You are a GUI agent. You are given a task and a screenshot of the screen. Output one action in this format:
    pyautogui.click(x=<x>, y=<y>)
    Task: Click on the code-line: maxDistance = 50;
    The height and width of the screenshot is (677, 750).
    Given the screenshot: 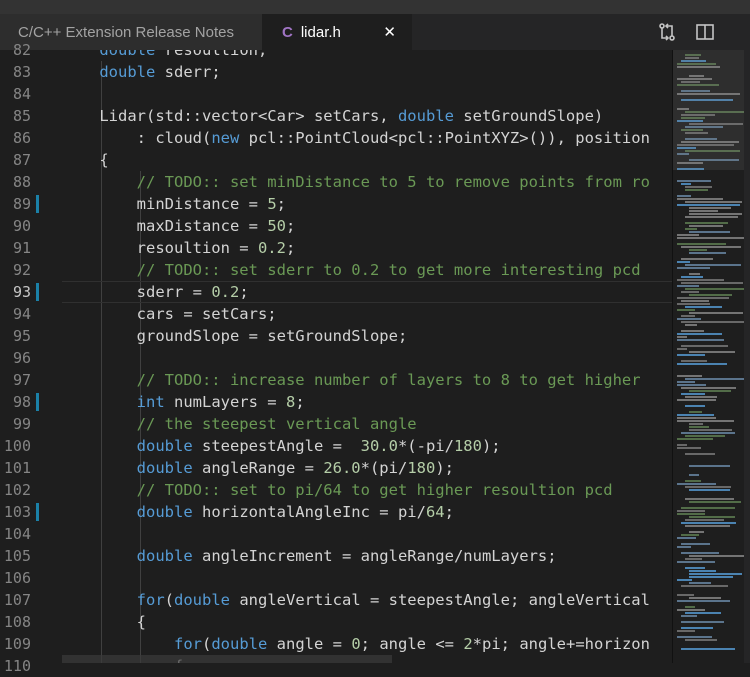 What is the action you would take?
    pyautogui.click(x=179, y=226)
    